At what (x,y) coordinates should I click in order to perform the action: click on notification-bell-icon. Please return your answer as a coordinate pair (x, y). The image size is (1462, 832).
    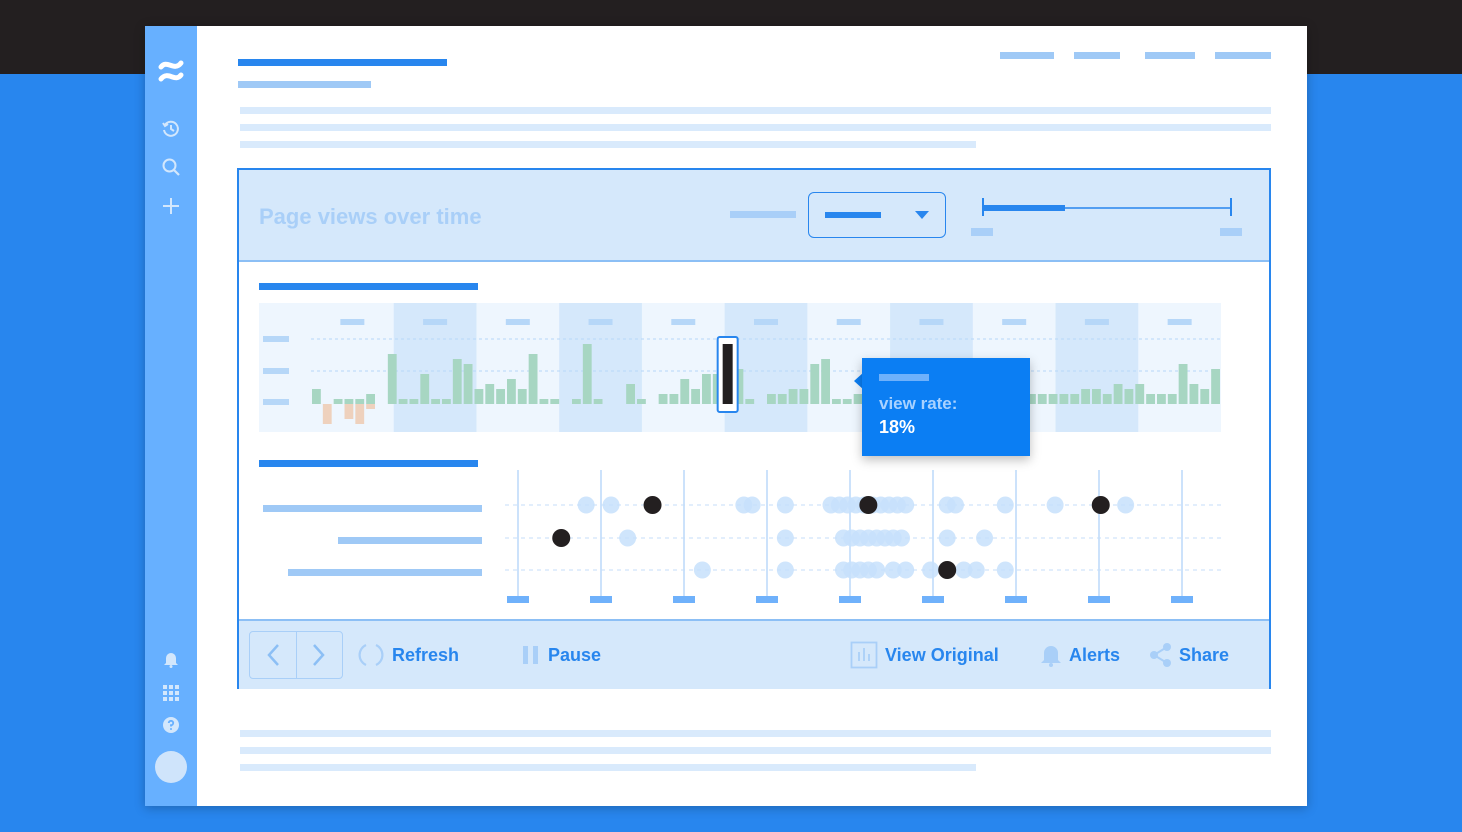
    Looking at the image, I should click on (171, 659).